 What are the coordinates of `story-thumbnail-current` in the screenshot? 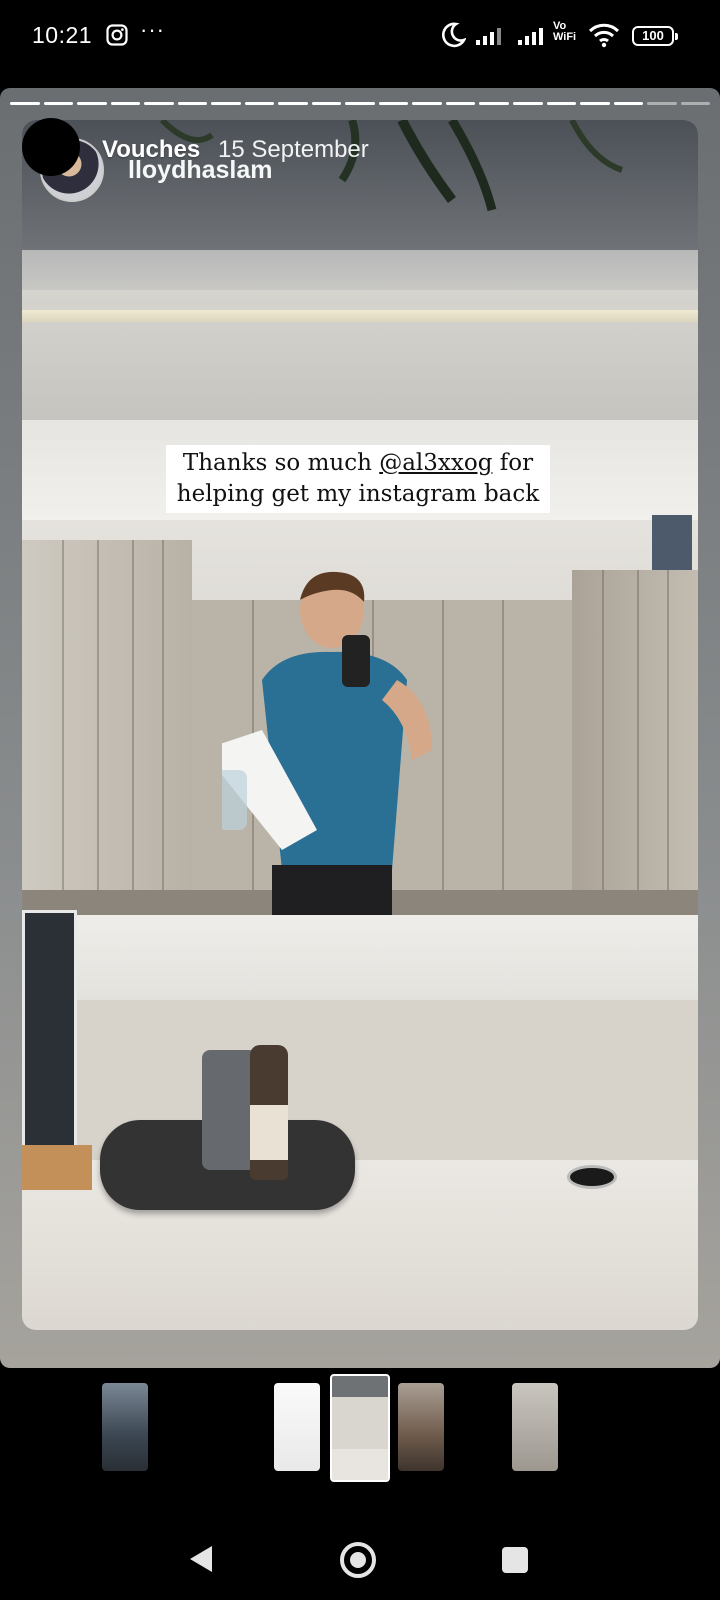 It's located at (360, 1428).